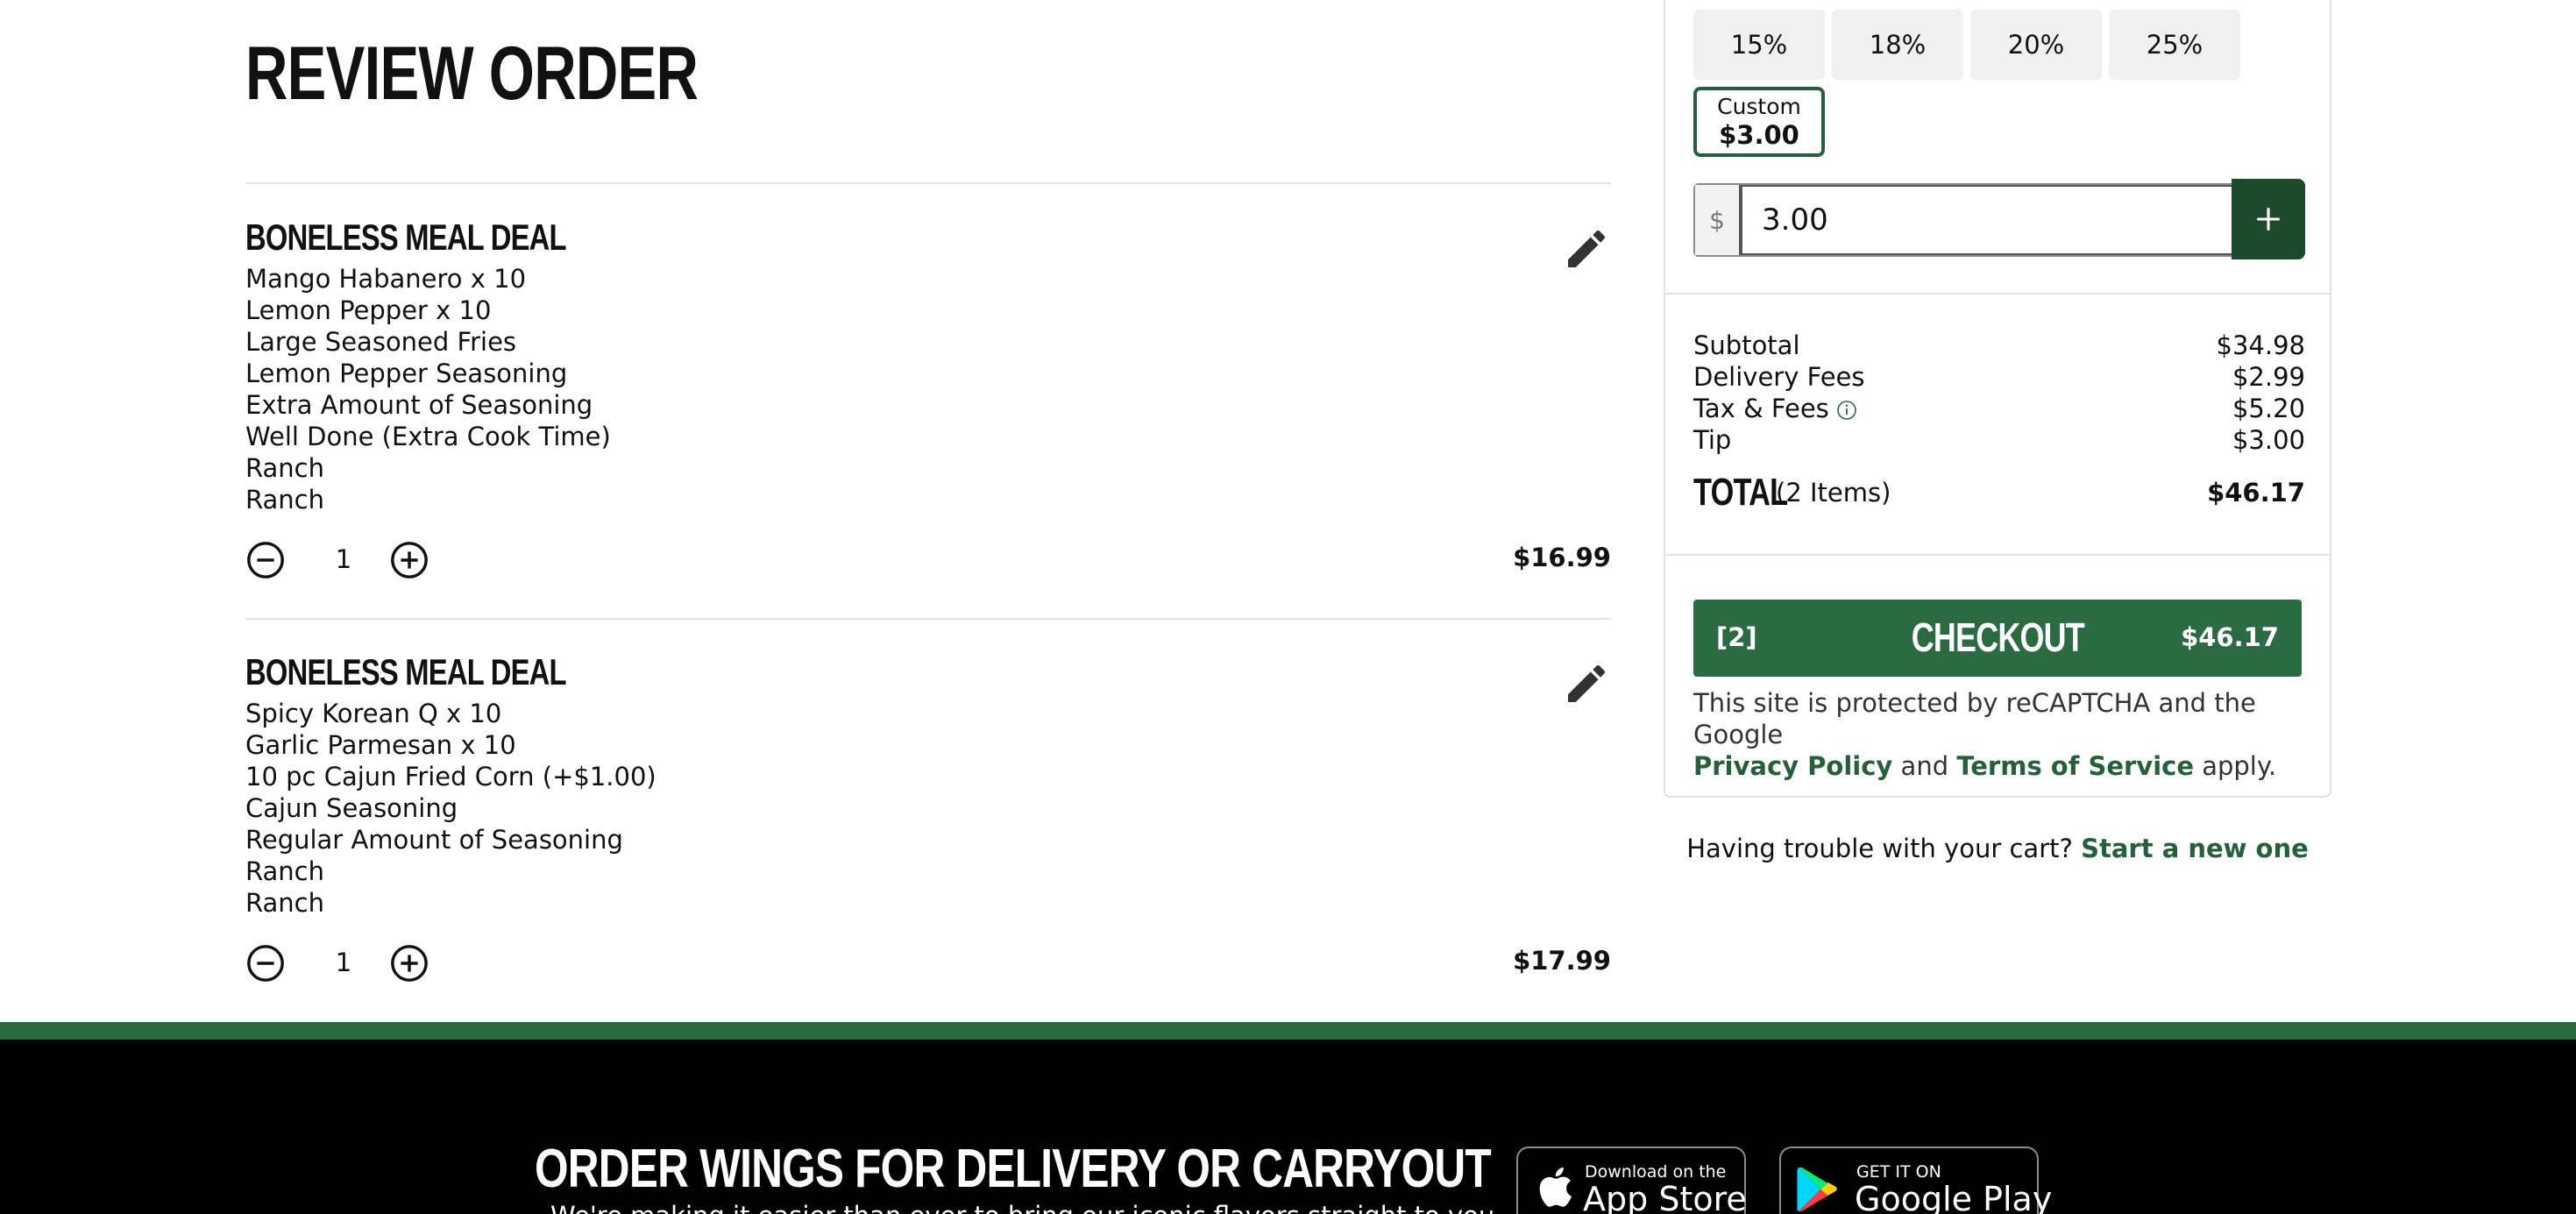 This screenshot has height=1214, width=2576. Describe the element at coordinates (2036, 45) in the screenshot. I see `tip-option-20: 20%` at that location.